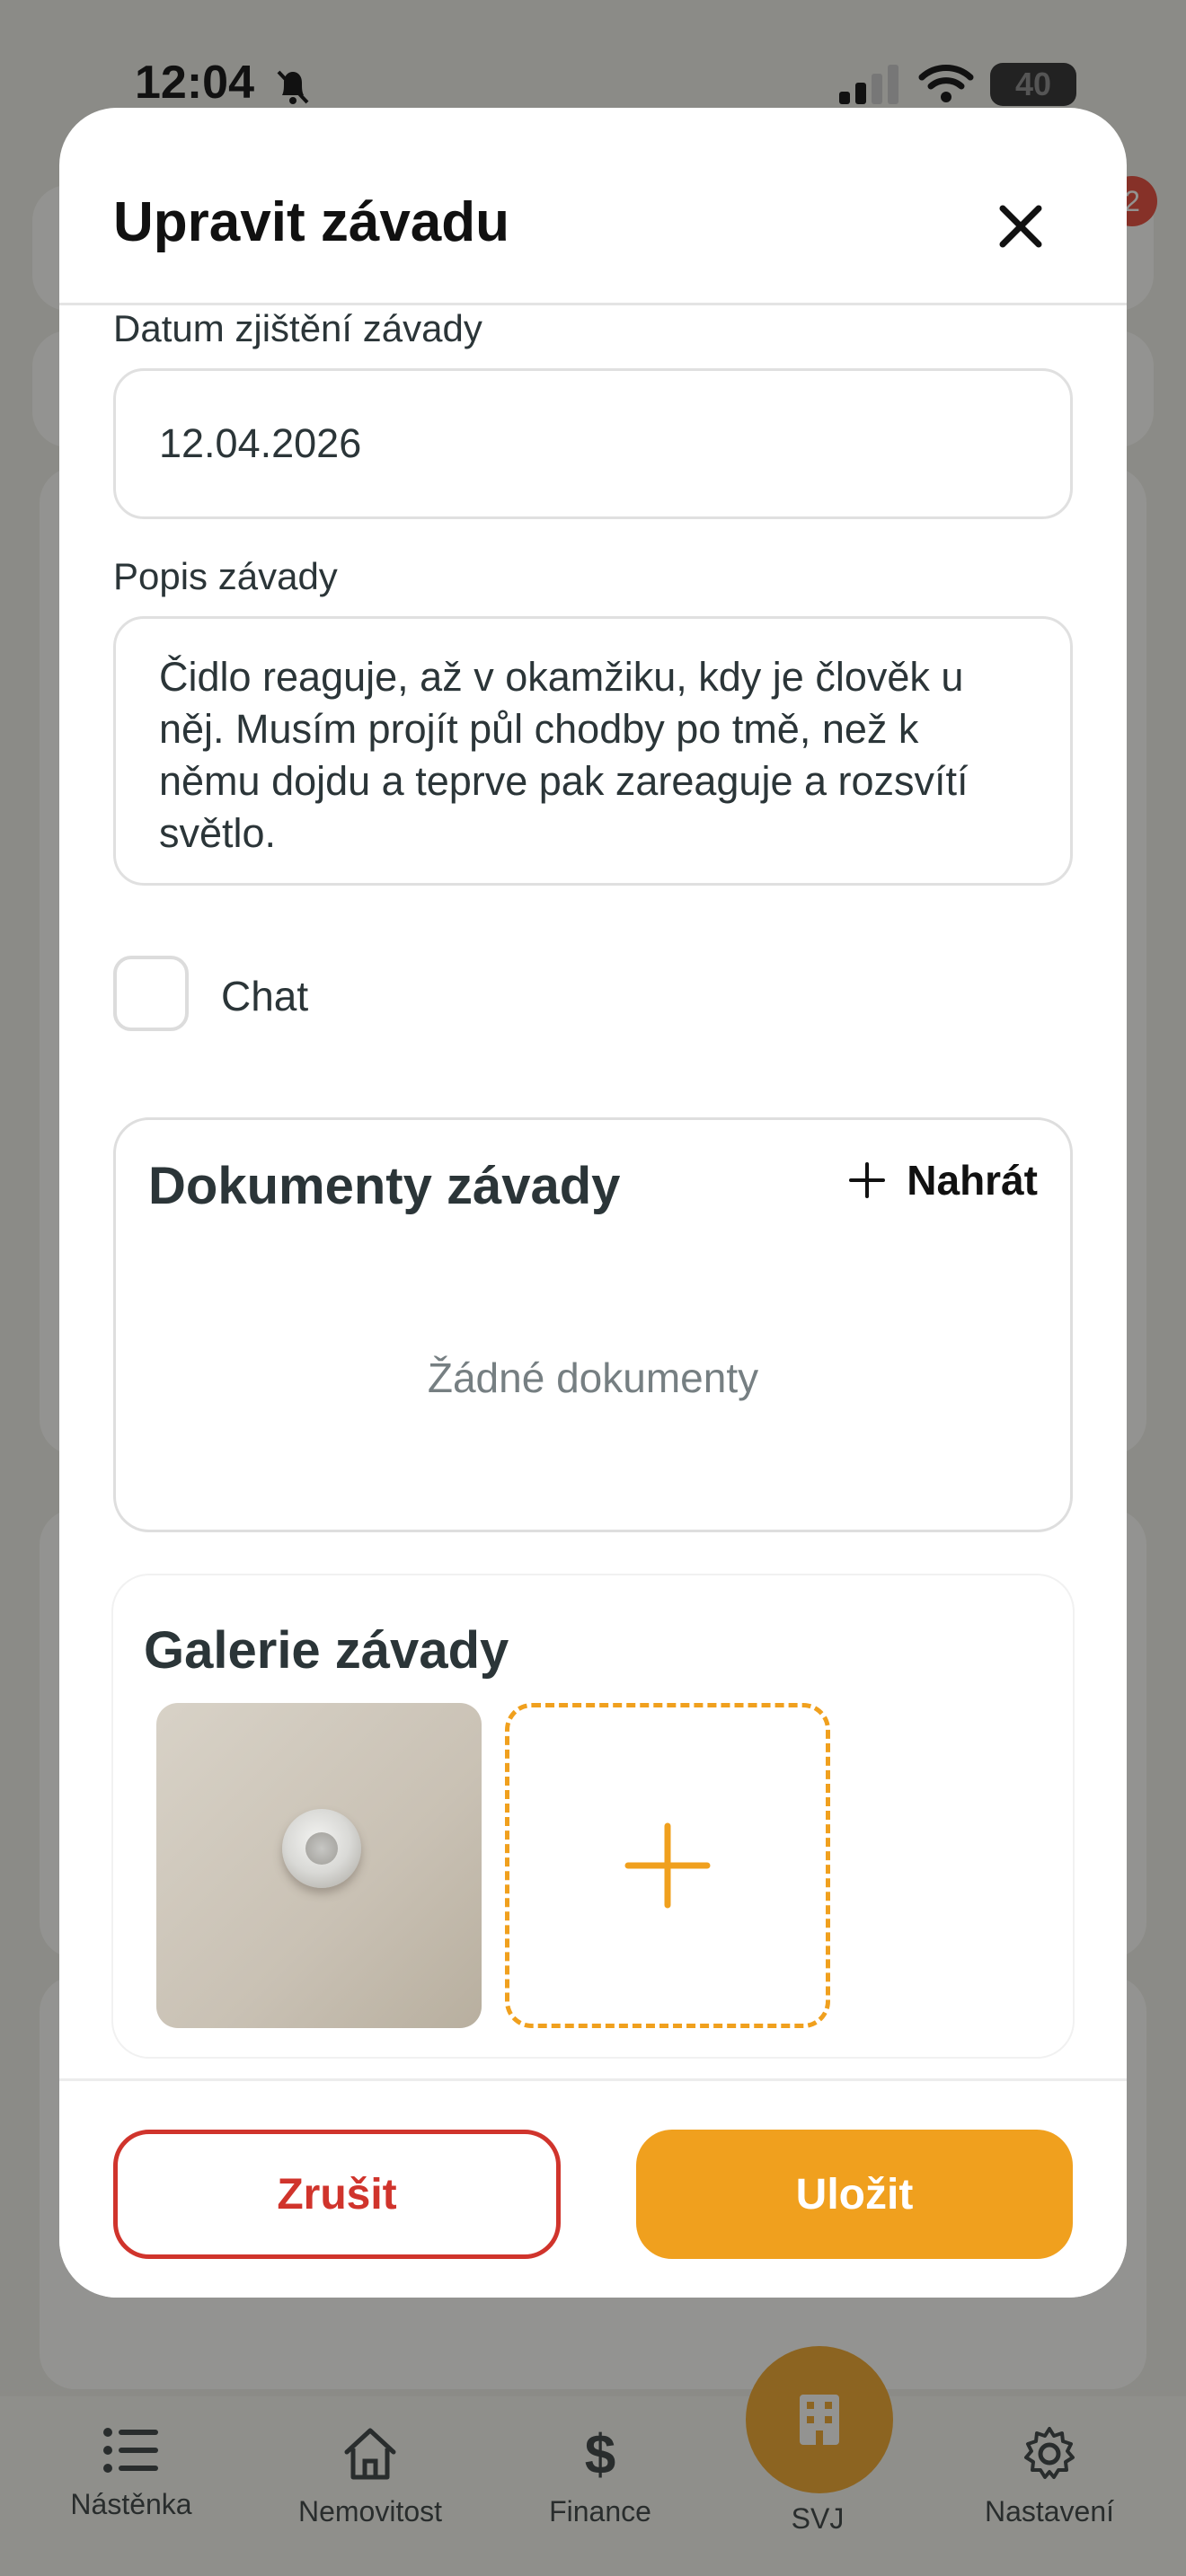 The image size is (1186, 2576). I want to click on documents-card: Dokumenty závady Nahrát Žádné dokumenty, so click(593, 1324).